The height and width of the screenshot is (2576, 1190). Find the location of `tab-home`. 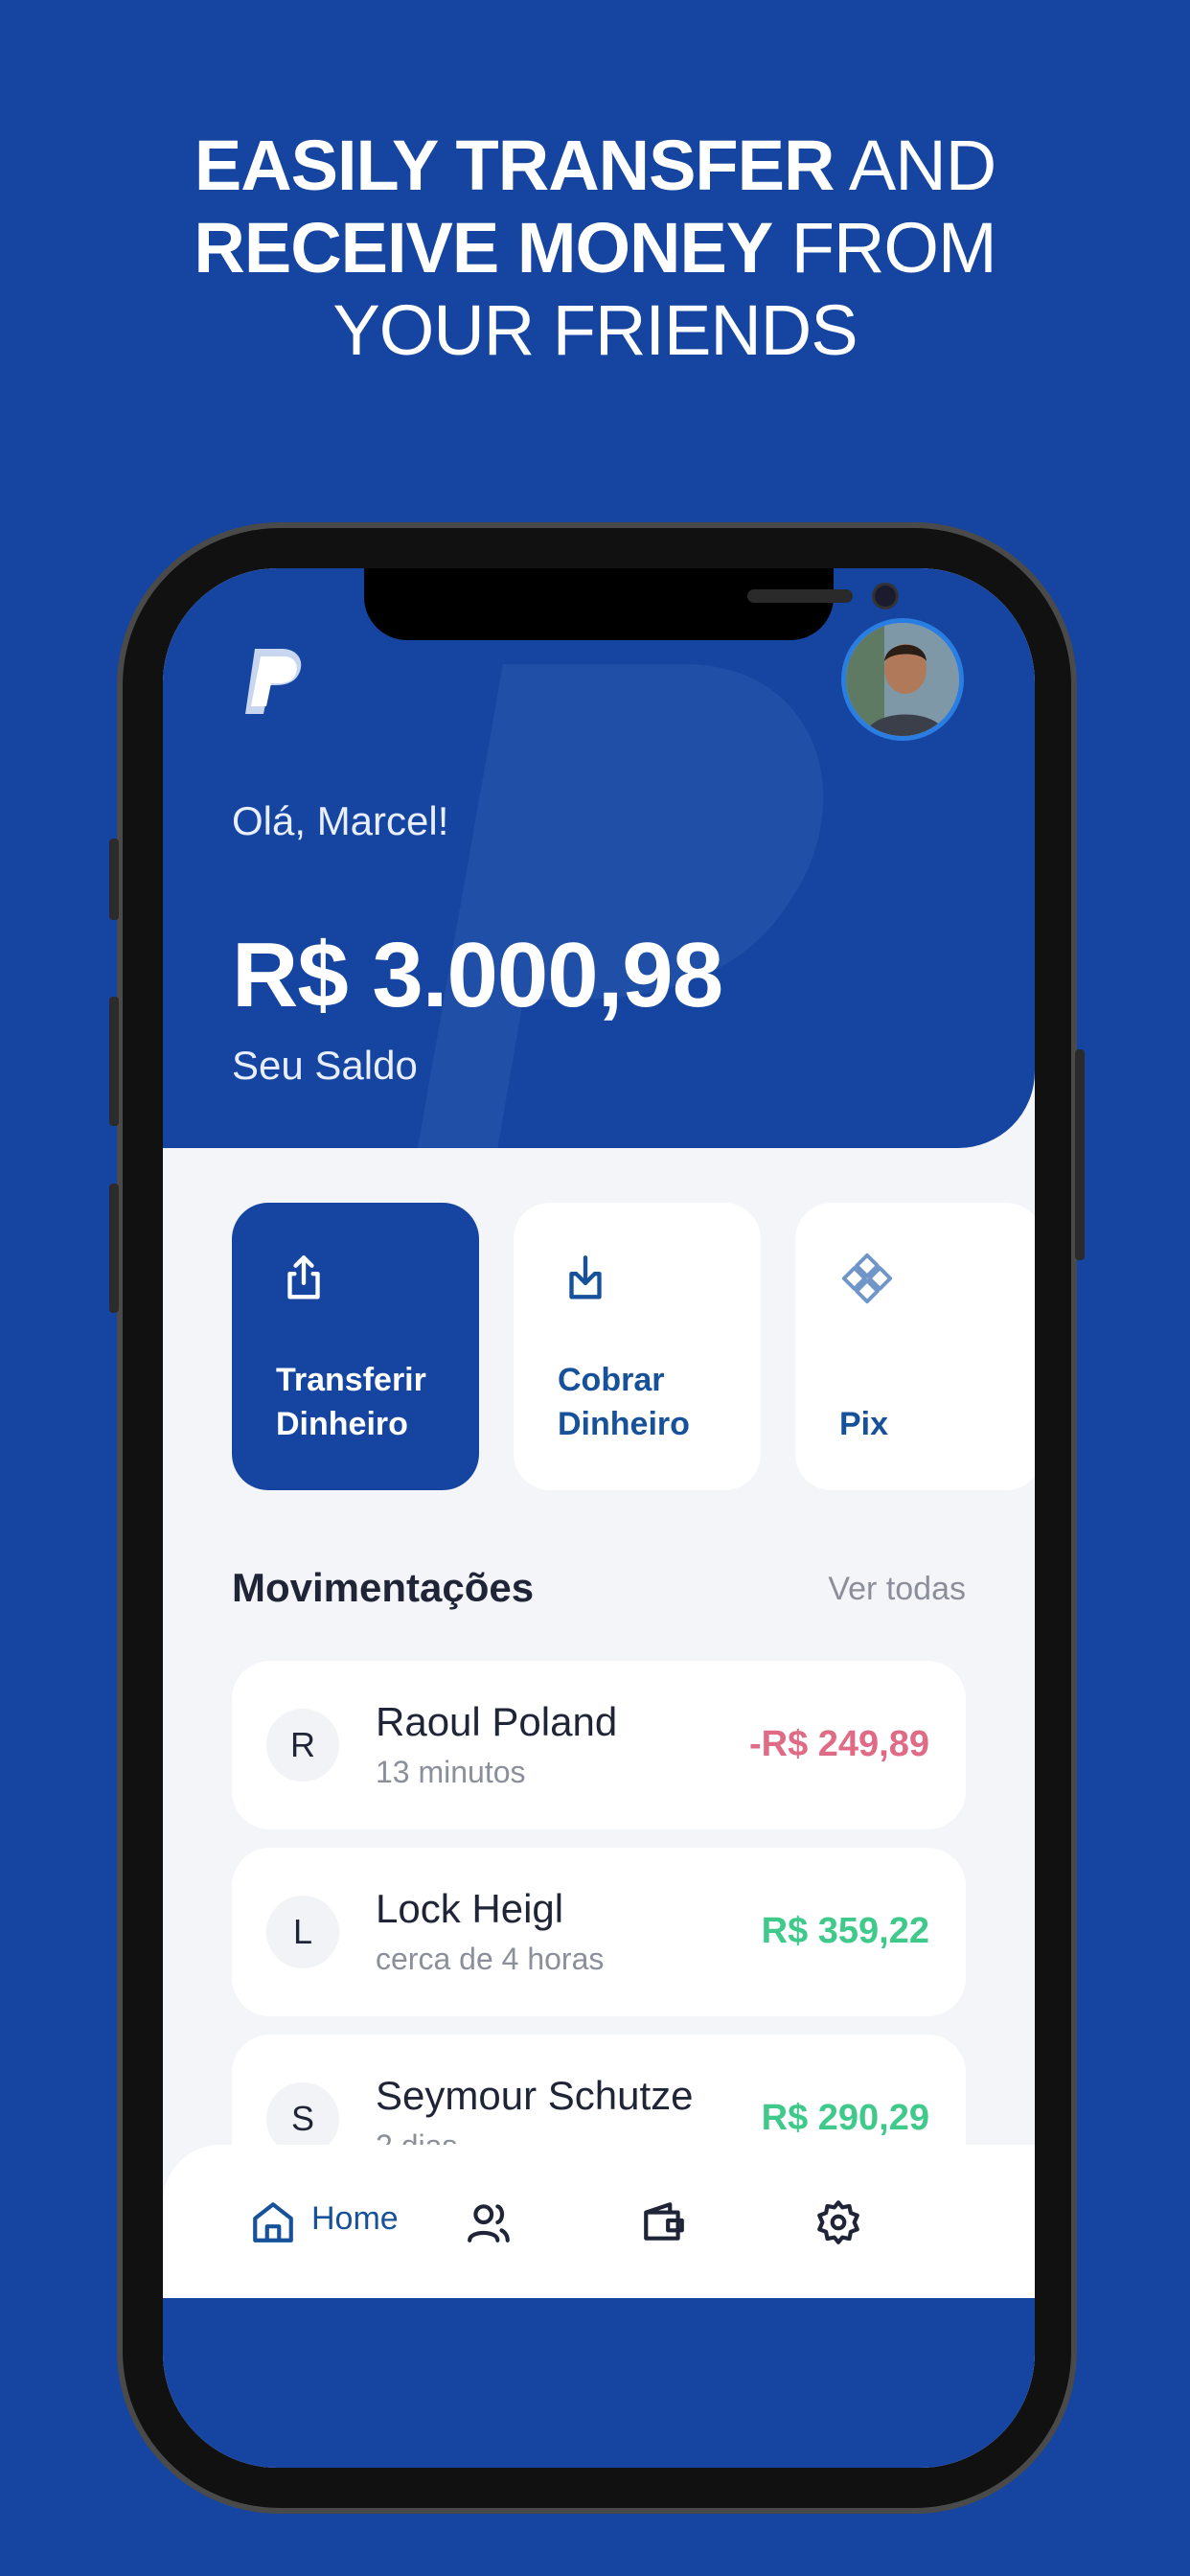

tab-home is located at coordinates (273, 2223).